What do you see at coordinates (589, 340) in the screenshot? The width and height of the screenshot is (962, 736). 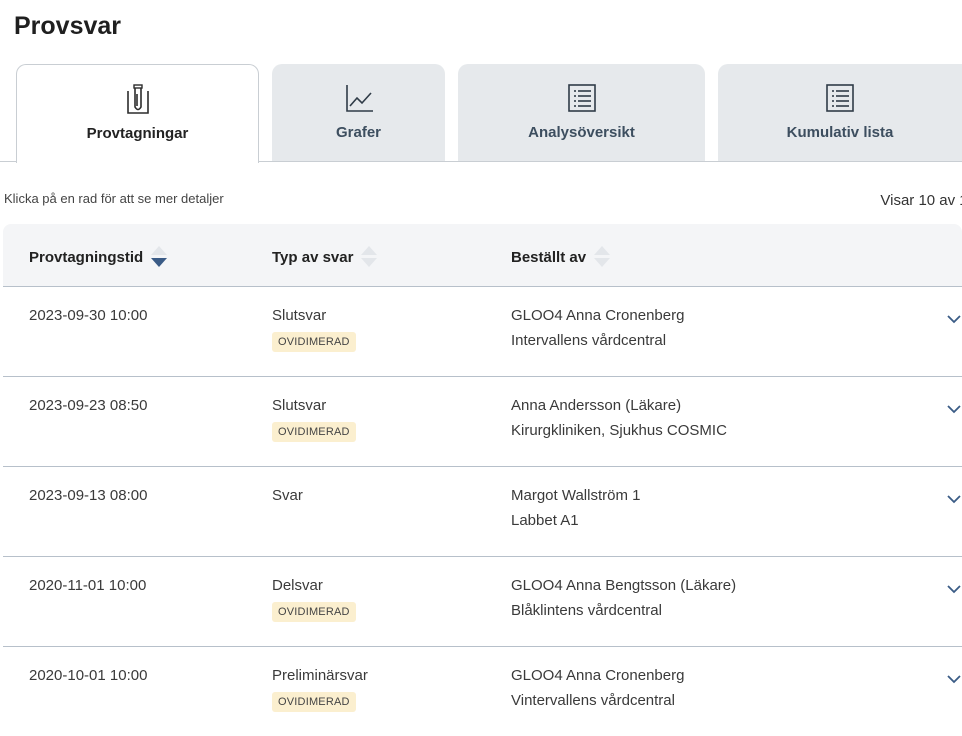 I see `orderer-unit: Intervallens vårdcentral` at bounding box center [589, 340].